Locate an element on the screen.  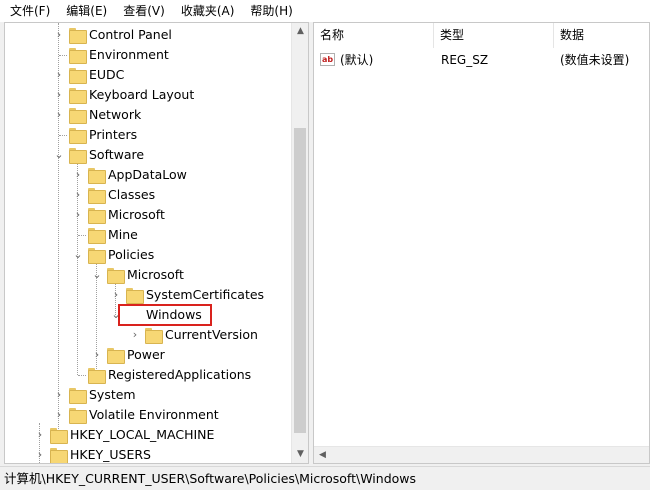
tree-item-label: Mine is located at coordinates (123, 234).